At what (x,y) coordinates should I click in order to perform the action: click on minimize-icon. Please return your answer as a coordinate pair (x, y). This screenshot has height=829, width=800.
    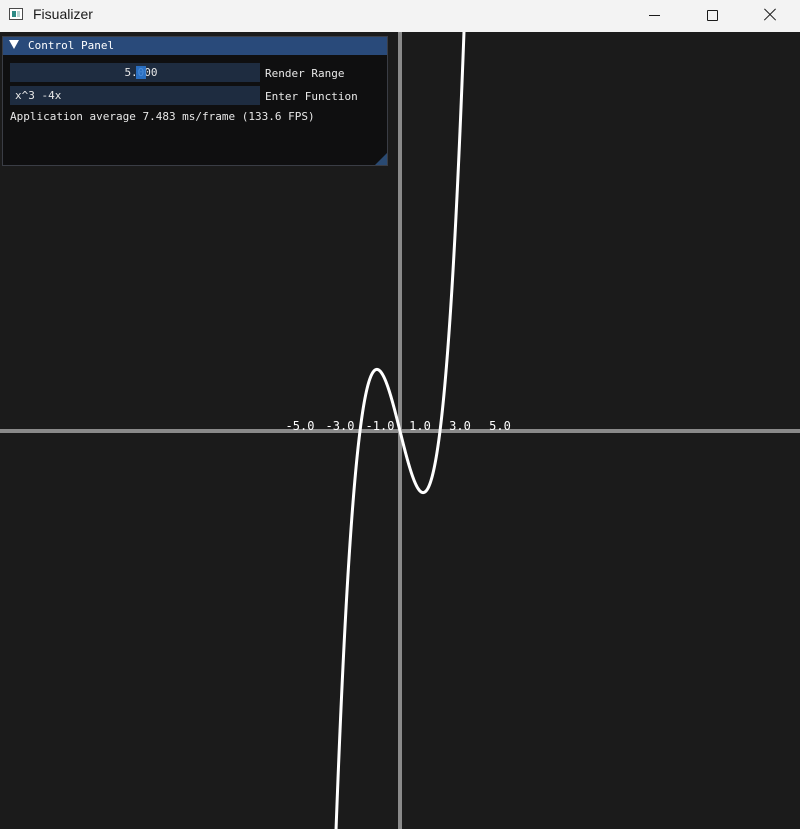
    Looking at the image, I should click on (654, 15).